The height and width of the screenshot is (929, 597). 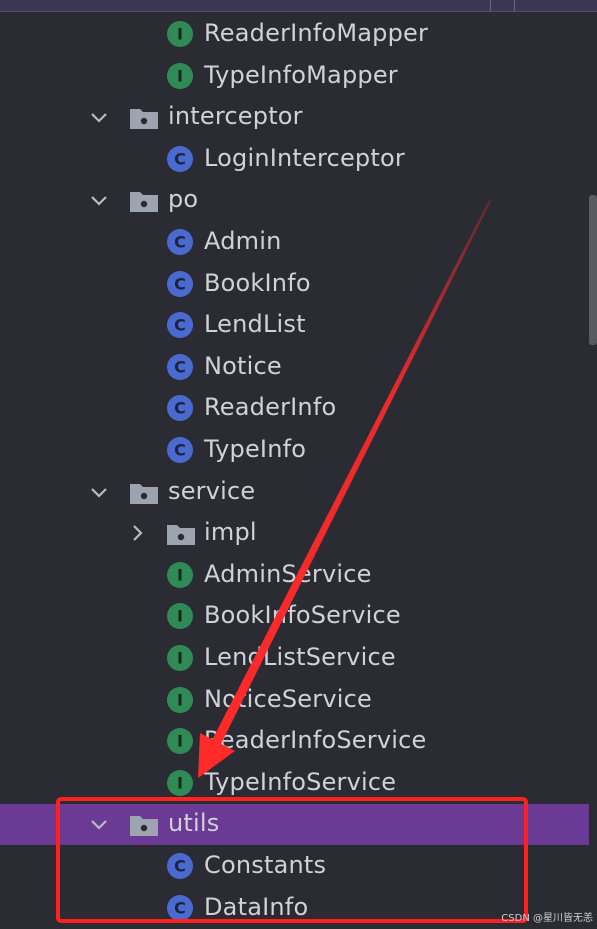 What do you see at coordinates (265, 865) in the screenshot?
I see `tree-item-label: Constants` at bounding box center [265, 865].